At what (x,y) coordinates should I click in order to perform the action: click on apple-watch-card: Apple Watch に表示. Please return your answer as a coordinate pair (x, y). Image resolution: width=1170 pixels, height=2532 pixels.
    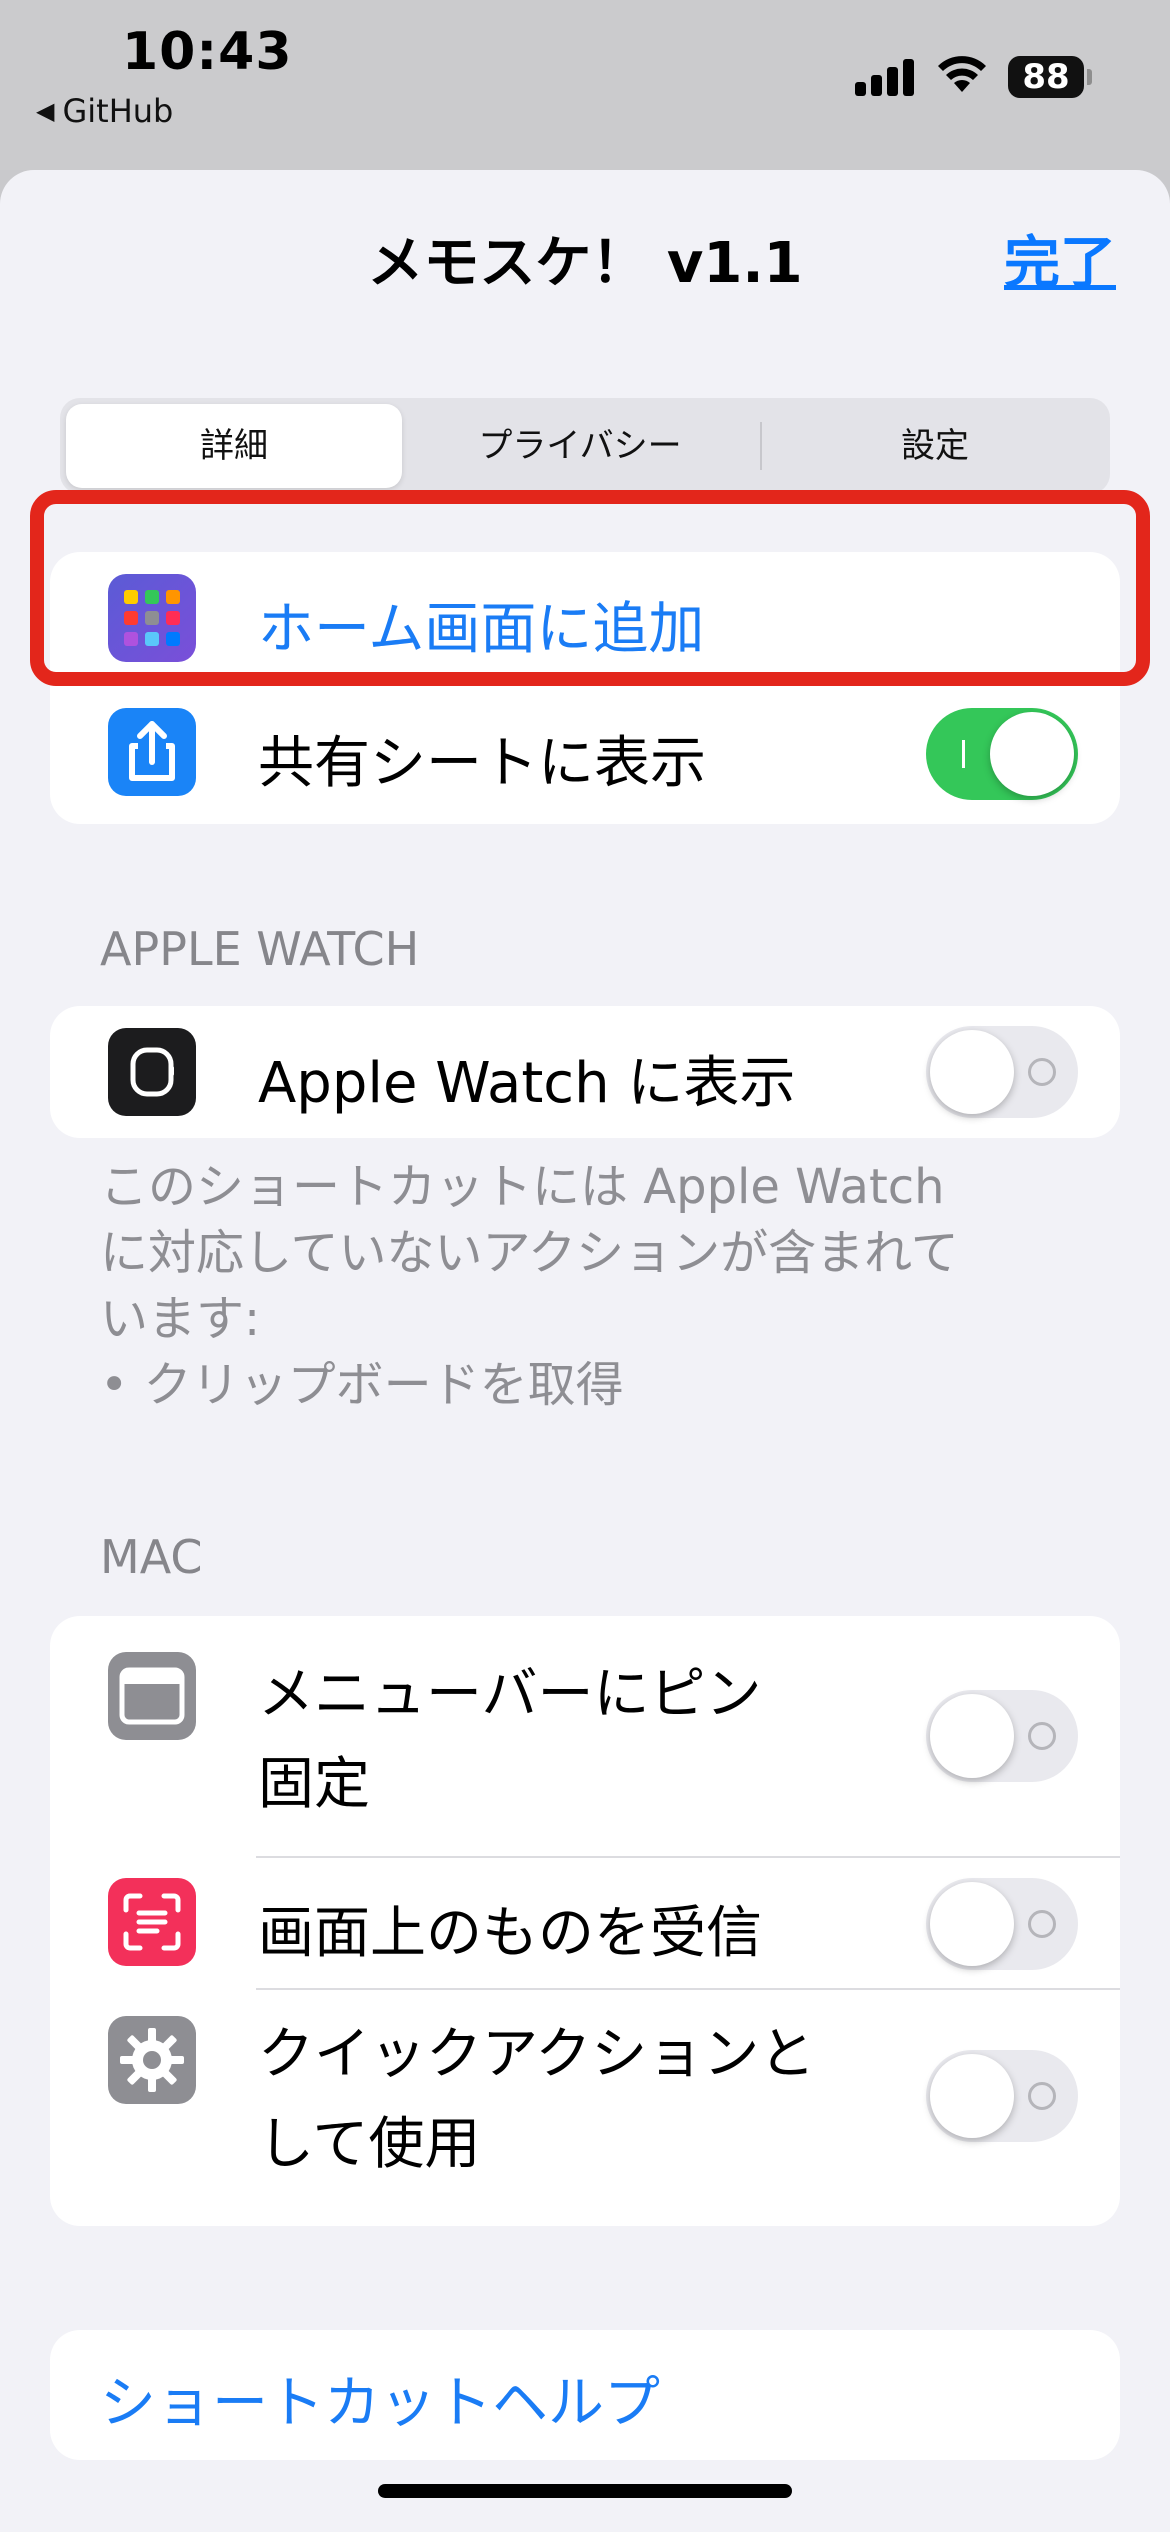
    Looking at the image, I should click on (585, 1072).